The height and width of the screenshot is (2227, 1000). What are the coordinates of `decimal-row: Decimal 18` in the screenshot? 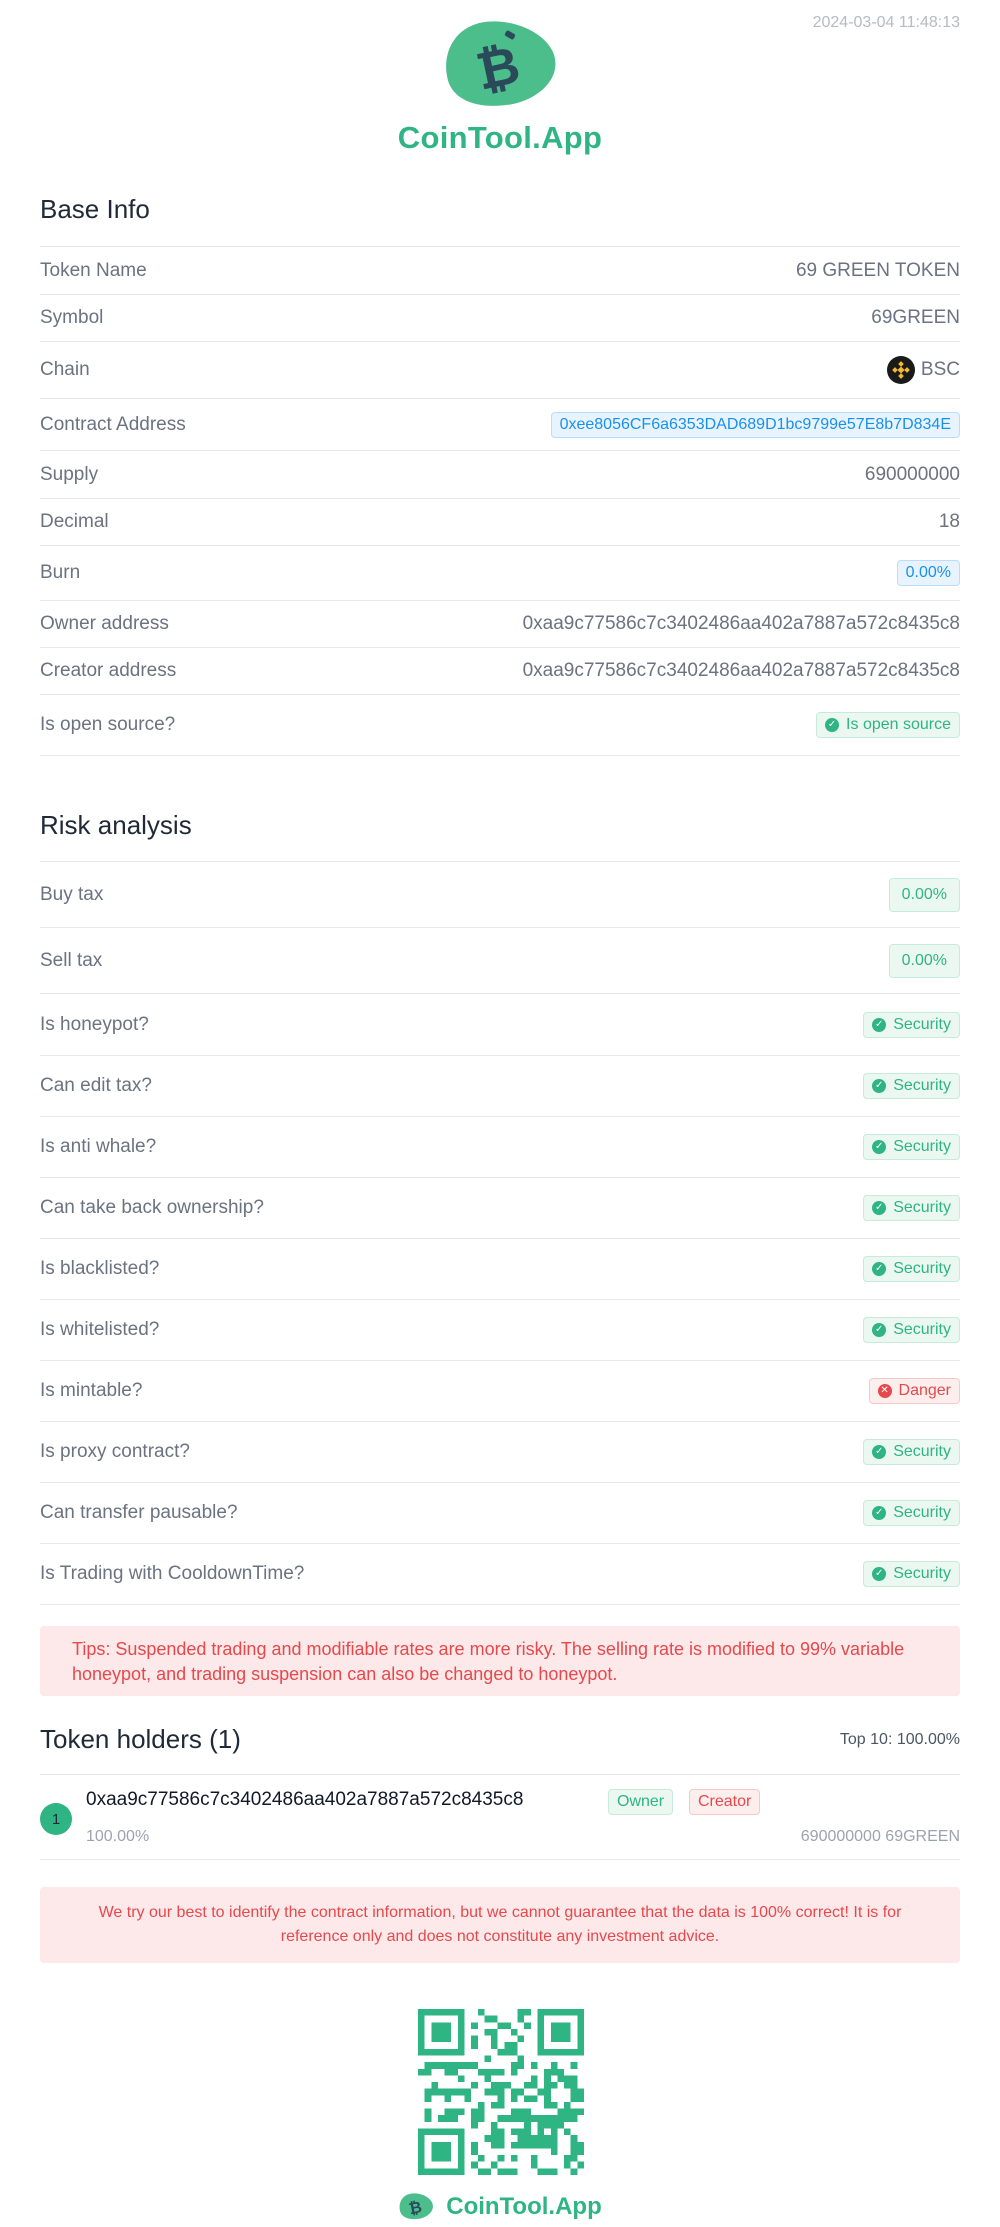 It's located at (500, 522).